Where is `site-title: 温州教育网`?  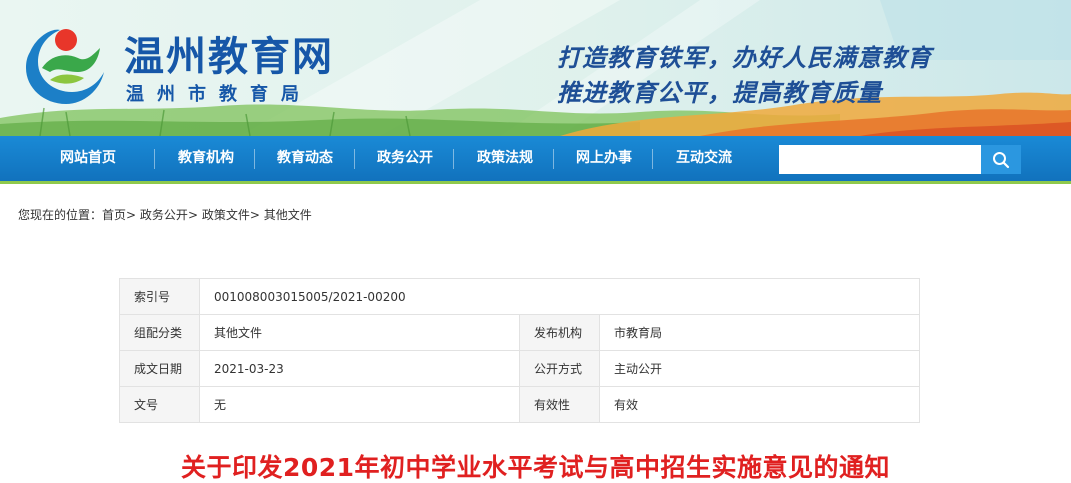 site-title: 温州教育网 is located at coordinates (229, 53).